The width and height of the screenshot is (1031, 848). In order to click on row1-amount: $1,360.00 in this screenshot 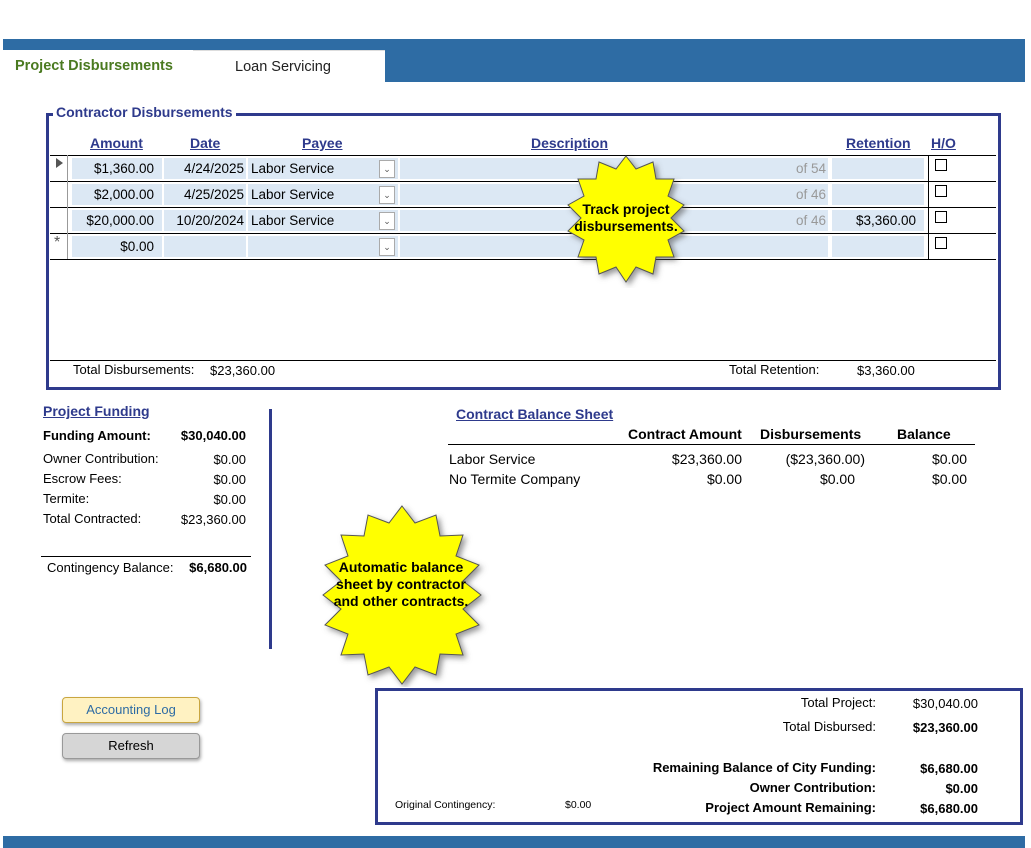, I will do `click(117, 168)`.